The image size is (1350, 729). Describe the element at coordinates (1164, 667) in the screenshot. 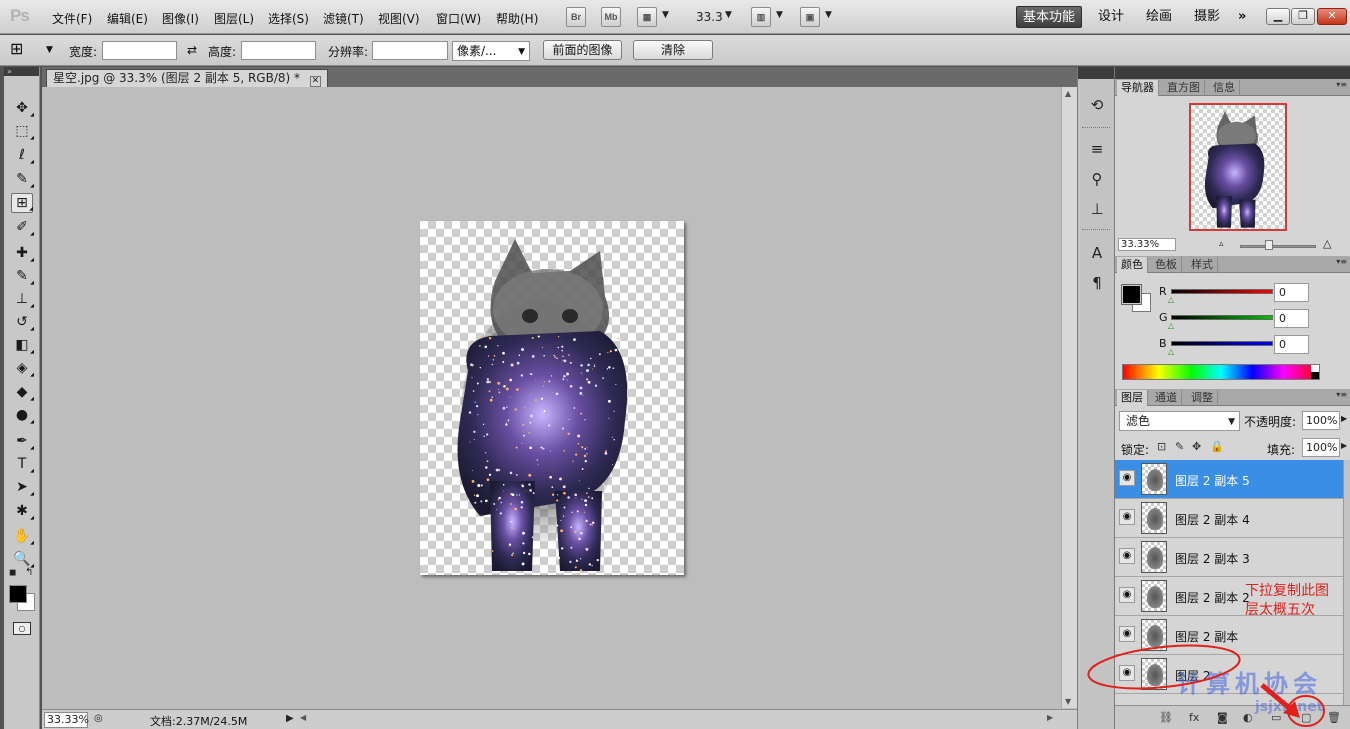

I see `annotation-circle-layer` at that location.